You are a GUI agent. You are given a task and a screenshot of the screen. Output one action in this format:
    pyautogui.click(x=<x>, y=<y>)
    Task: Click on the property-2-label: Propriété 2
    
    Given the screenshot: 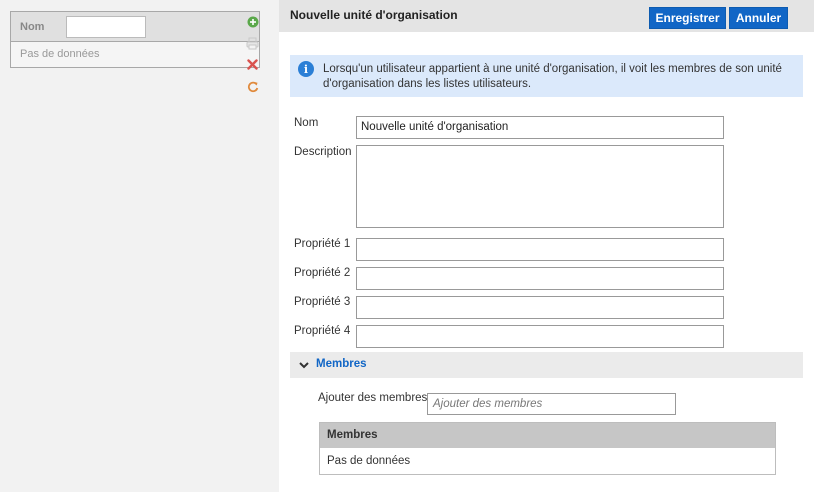 What is the action you would take?
    pyautogui.click(x=322, y=273)
    